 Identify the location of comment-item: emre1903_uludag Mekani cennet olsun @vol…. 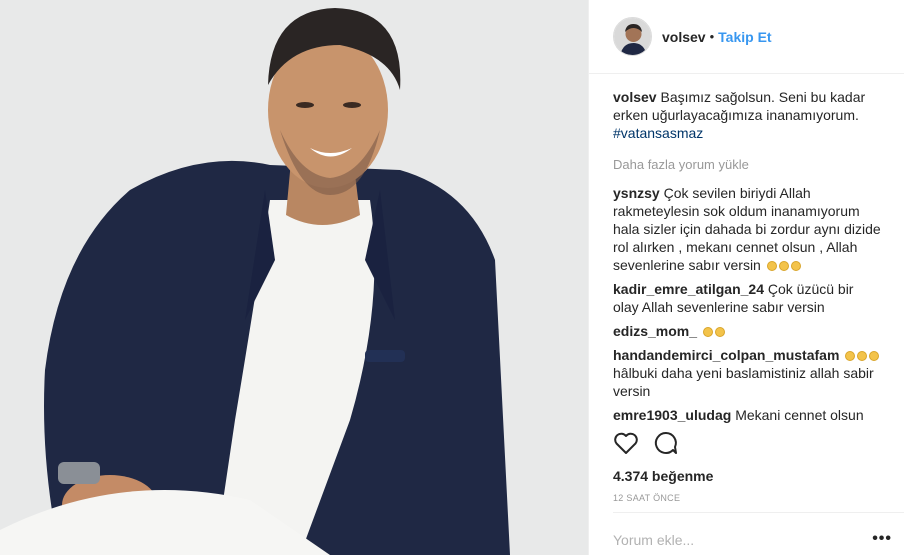
(747, 415).